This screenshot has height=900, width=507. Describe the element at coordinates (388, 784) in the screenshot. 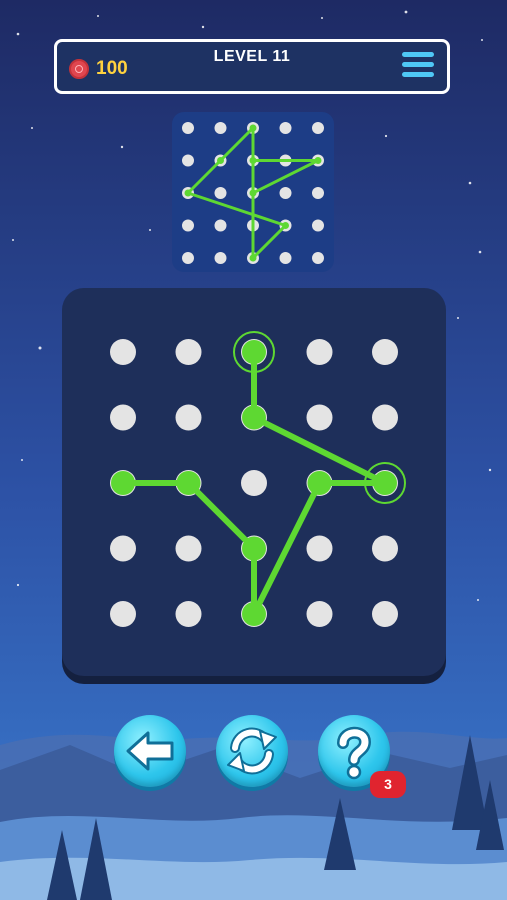

I see `hint-count-badge: 3` at that location.